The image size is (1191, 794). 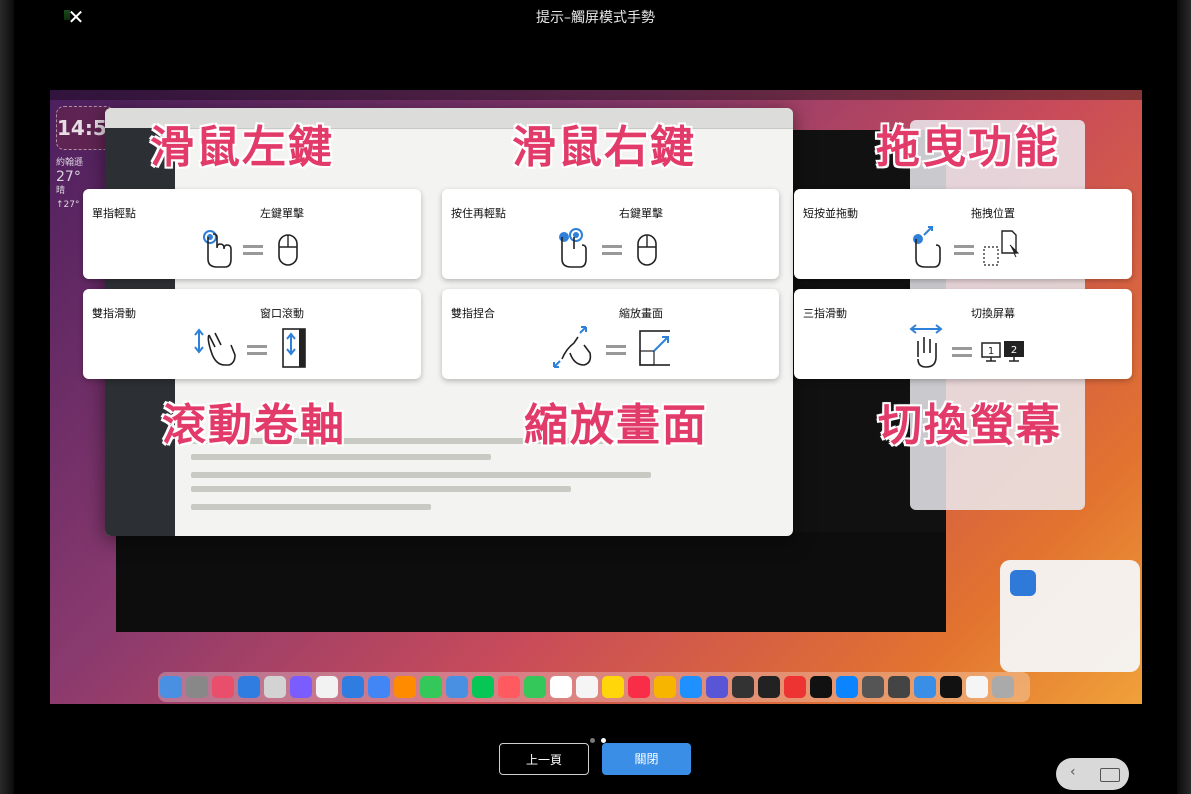 What do you see at coordinates (991, 351) in the screenshot?
I see `svg-text: 1` at bounding box center [991, 351].